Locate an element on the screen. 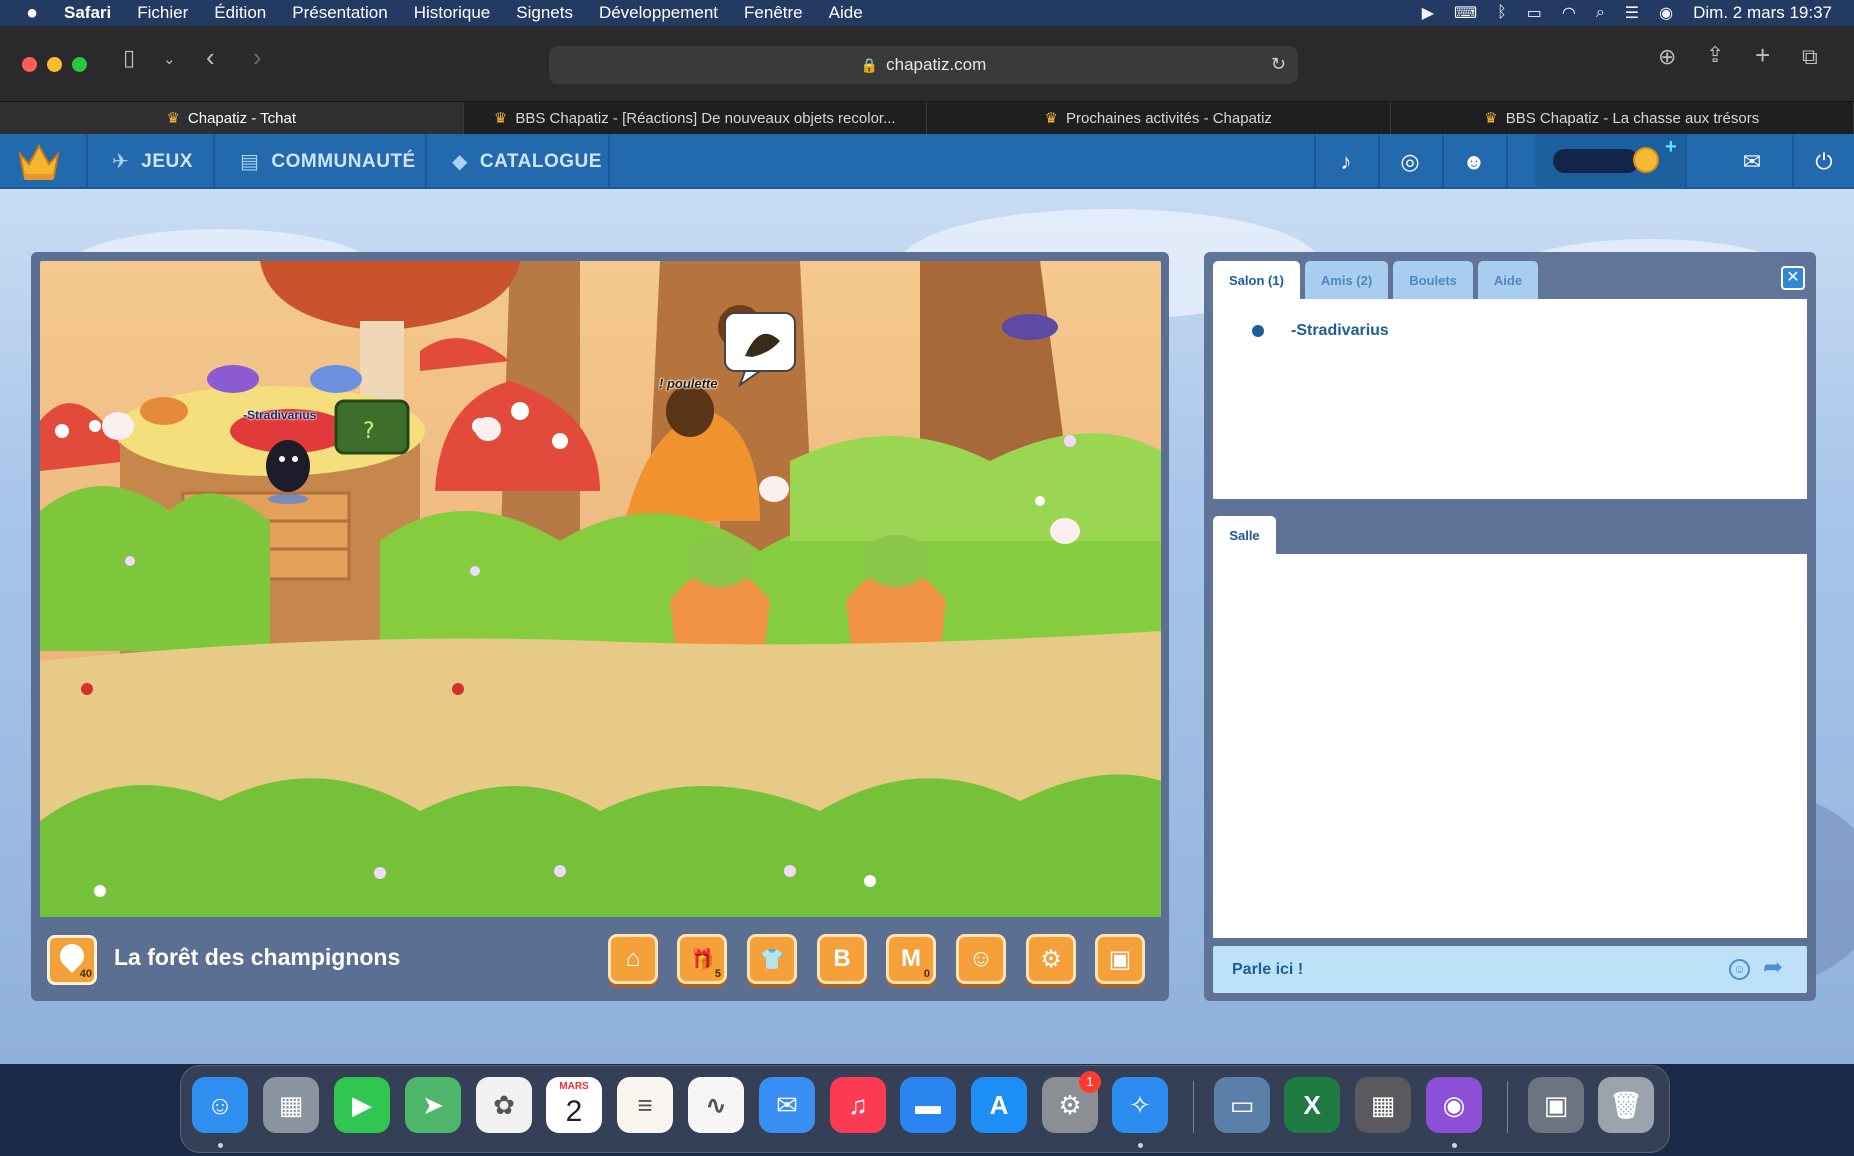  b-button: B is located at coordinates (842, 959).